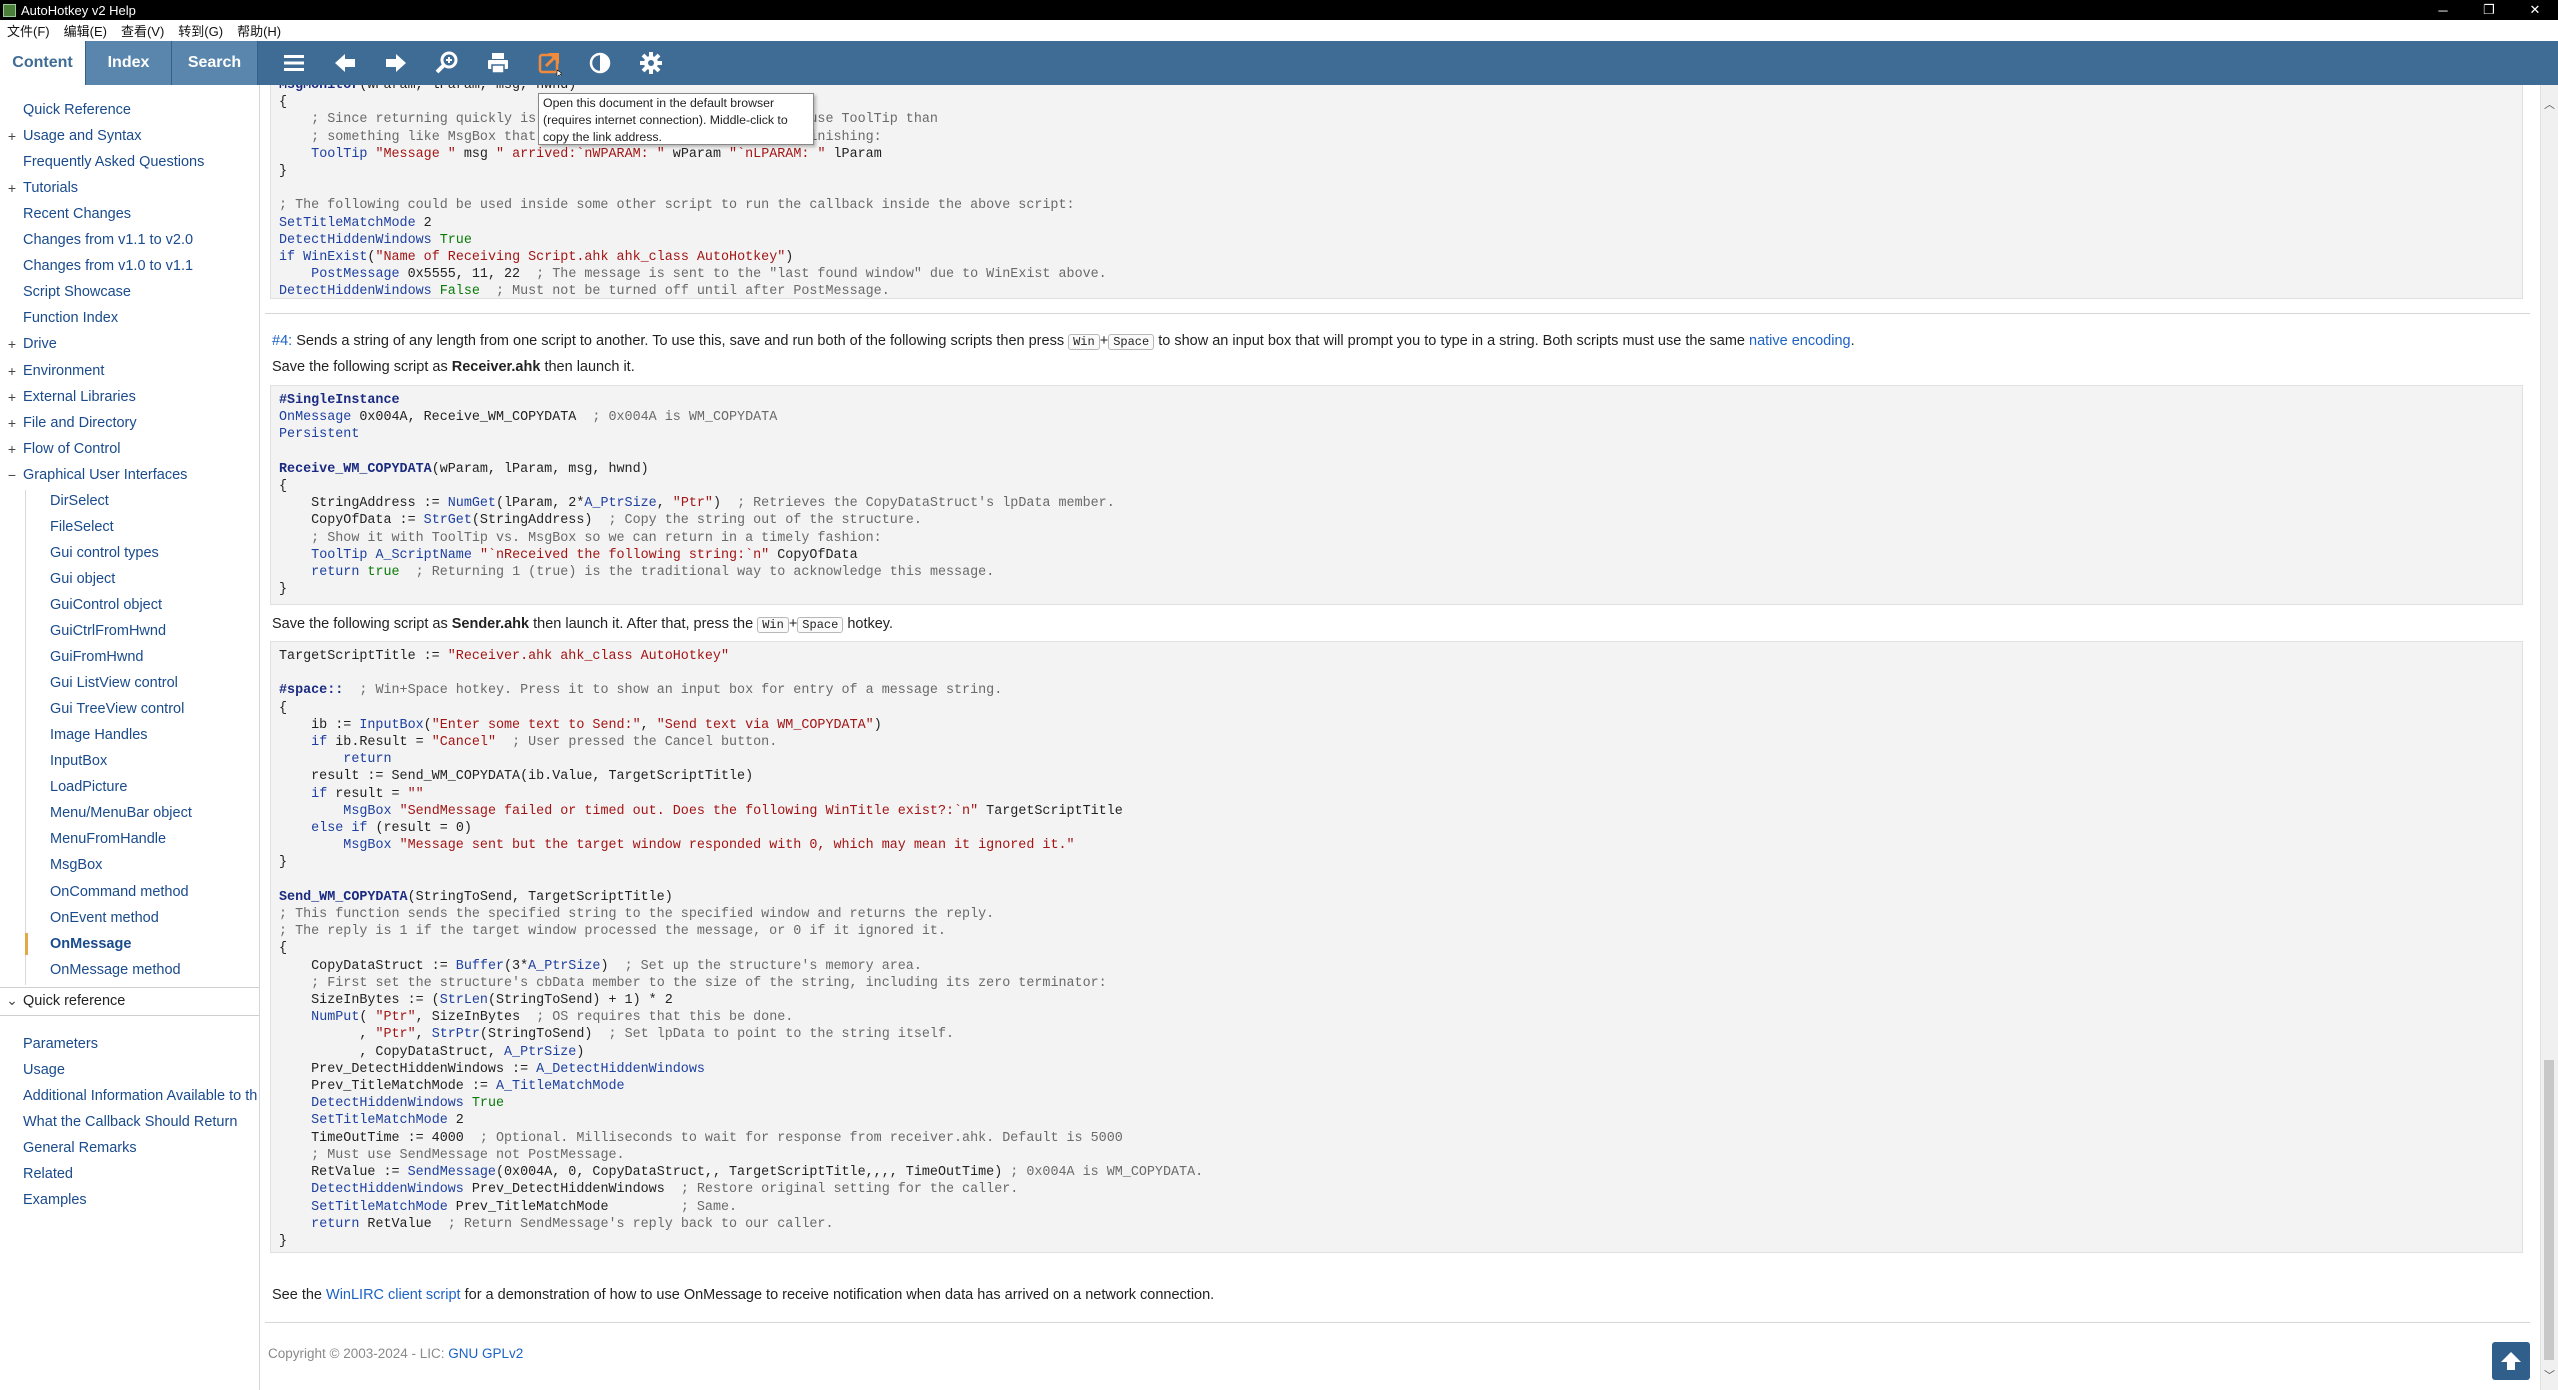 The width and height of the screenshot is (2558, 1390). Describe the element at coordinates (79, 553) in the screenshot. I see `sidebar-item-gui-control-types: Gui control types` at that location.